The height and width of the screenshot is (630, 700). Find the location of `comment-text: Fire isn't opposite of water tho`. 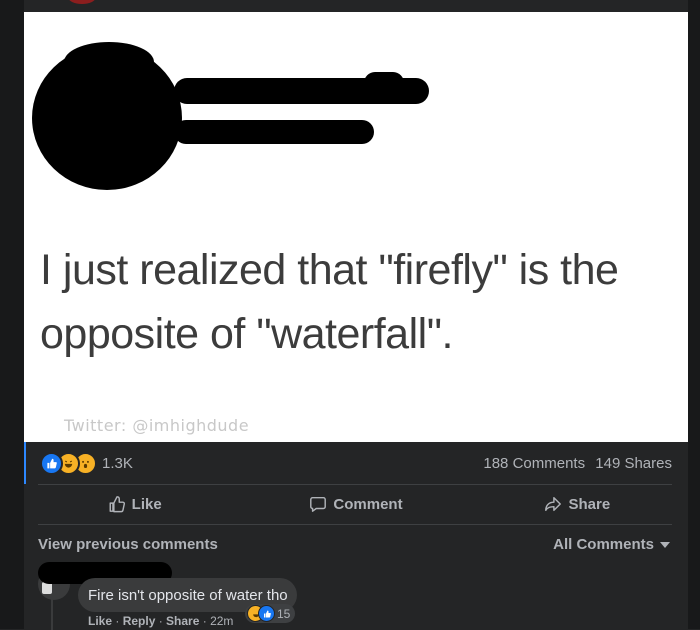

comment-text: Fire isn't opposite of water tho is located at coordinates (188, 595).